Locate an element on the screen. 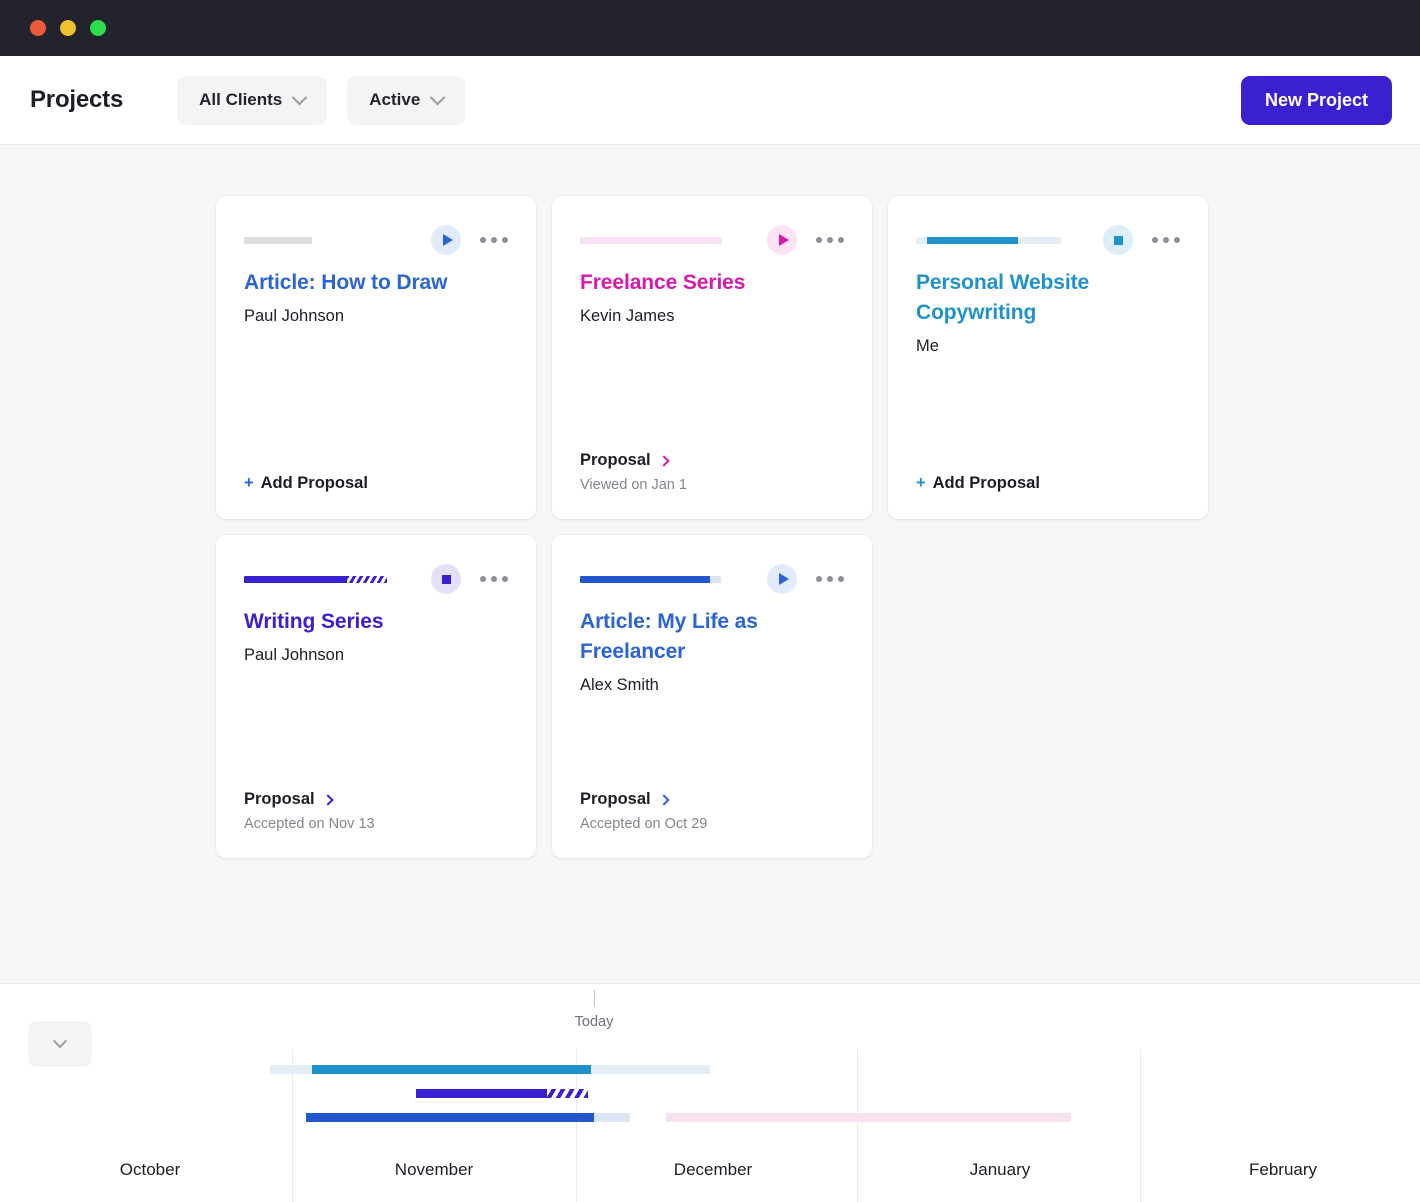 The width and height of the screenshot is (1420, 1202). add-proposal-label: Add Proposal is located at coordinates (986, 483).